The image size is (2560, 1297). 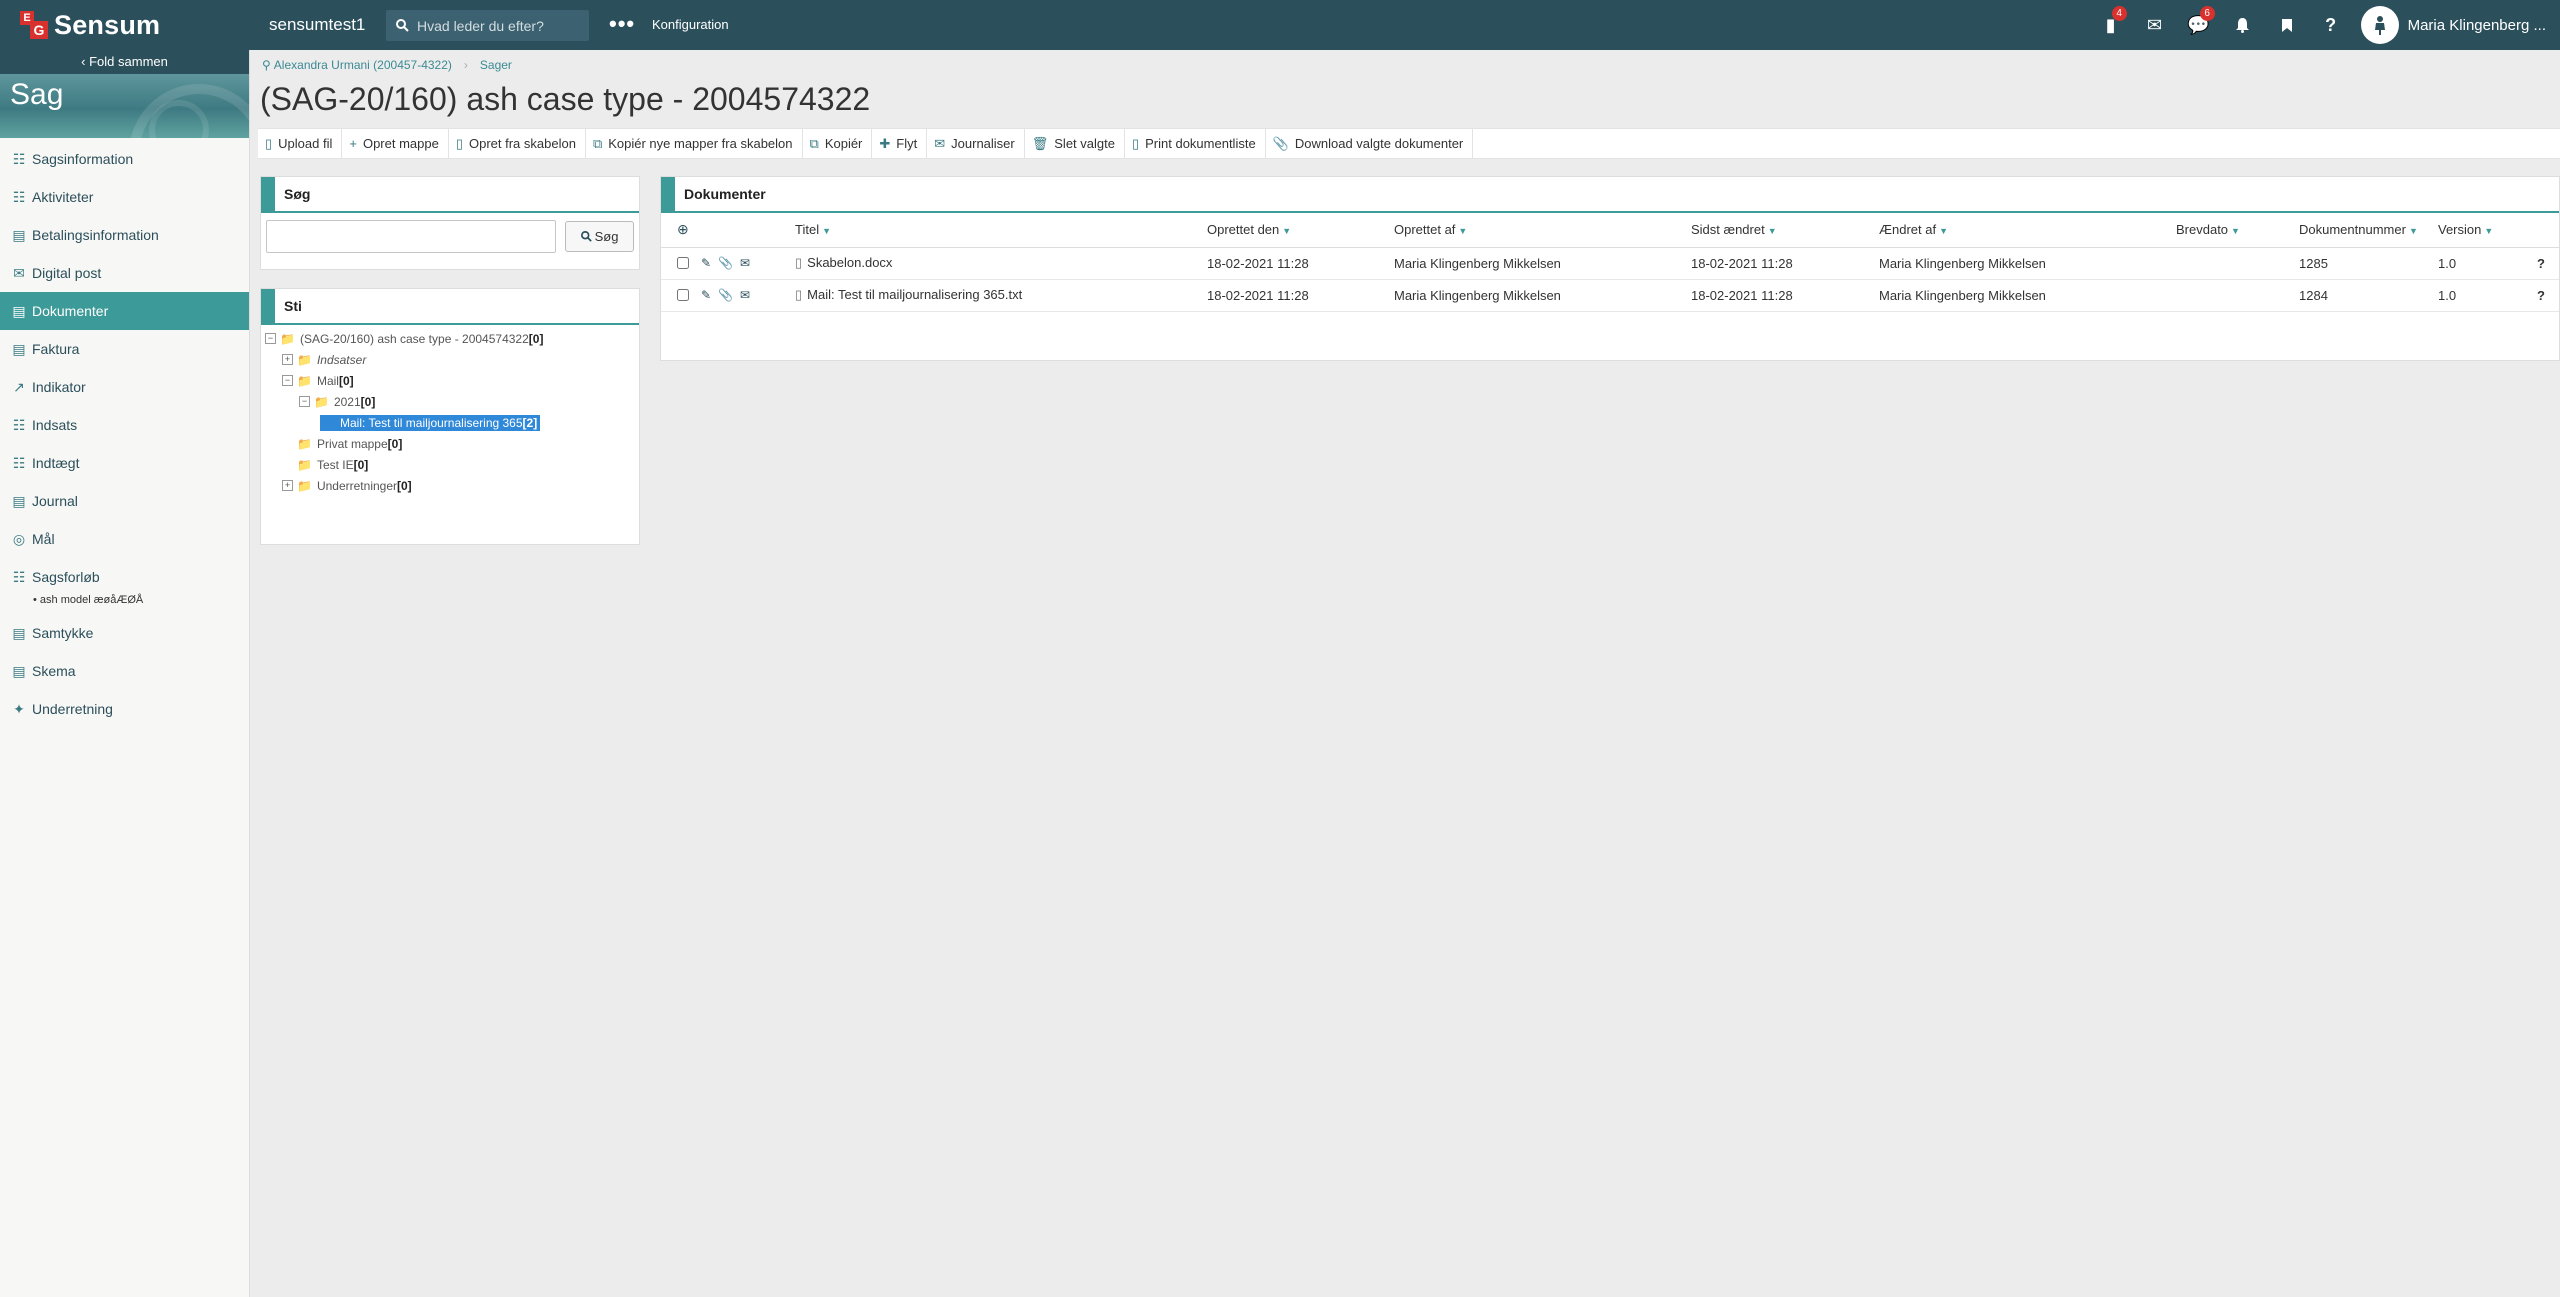 What do you see at coordinates (124, 62) in the screenshot?
I see `fold-sidebar-button: ‹ Fold sammen` at bounding box center [124, 62].